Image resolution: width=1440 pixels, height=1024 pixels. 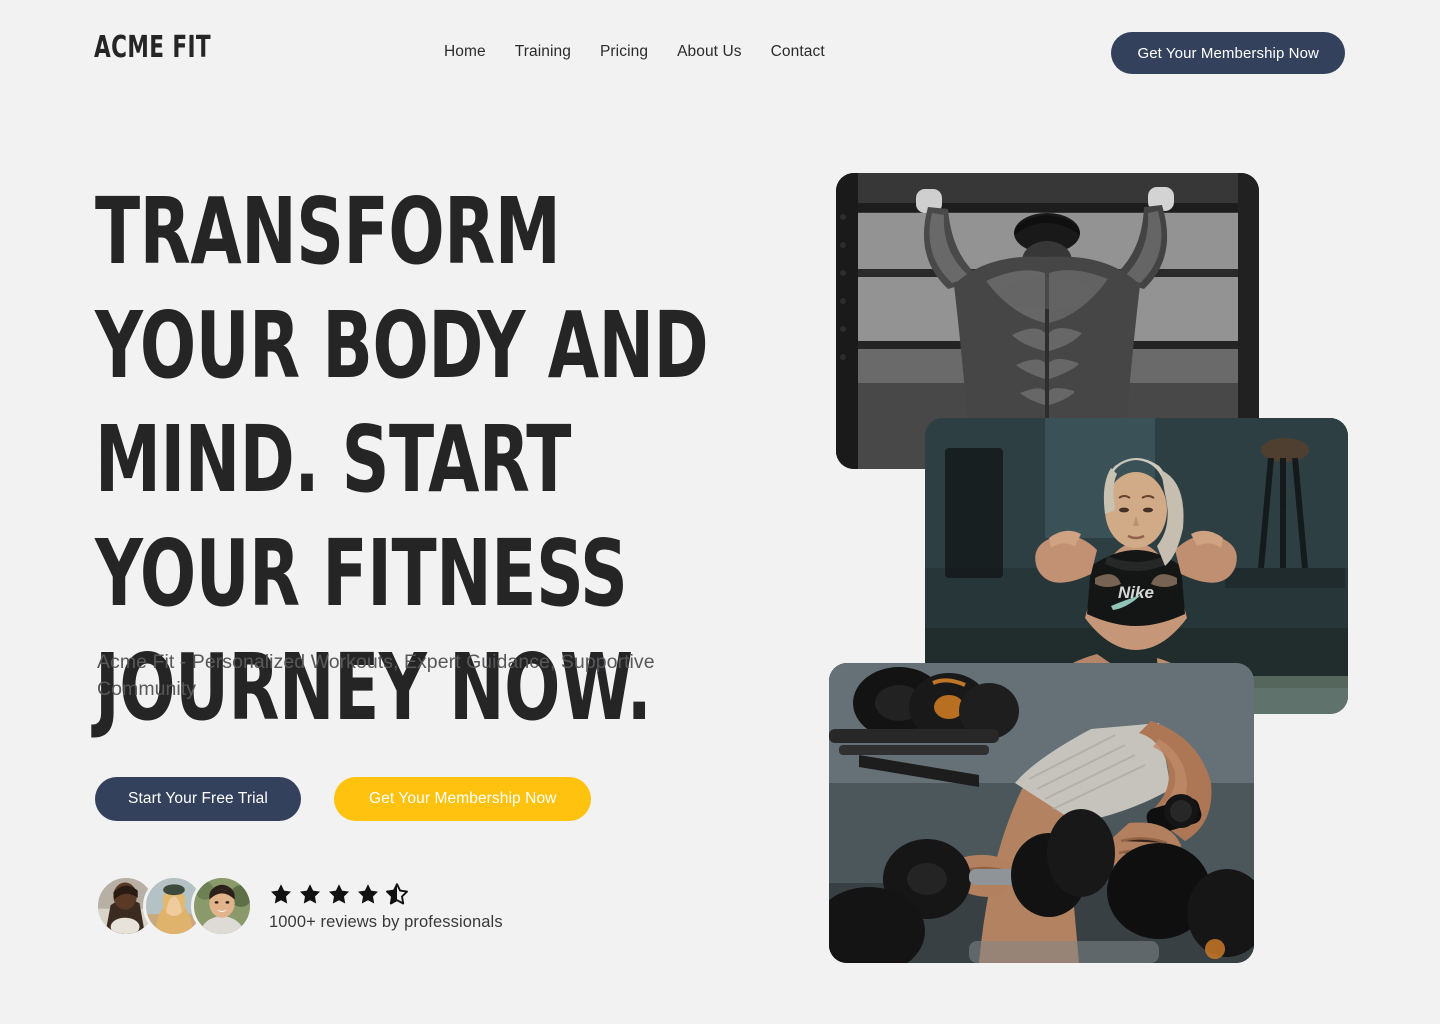 What do you see at coordinates (543, 52) in the screenshot?
I see `nav-item-training: Training` at bounding box center [543, 52].